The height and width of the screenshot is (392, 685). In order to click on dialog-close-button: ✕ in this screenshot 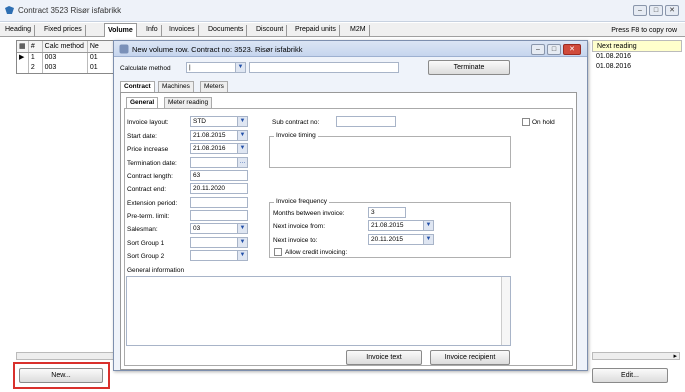, I will do `click(572, 49)`.